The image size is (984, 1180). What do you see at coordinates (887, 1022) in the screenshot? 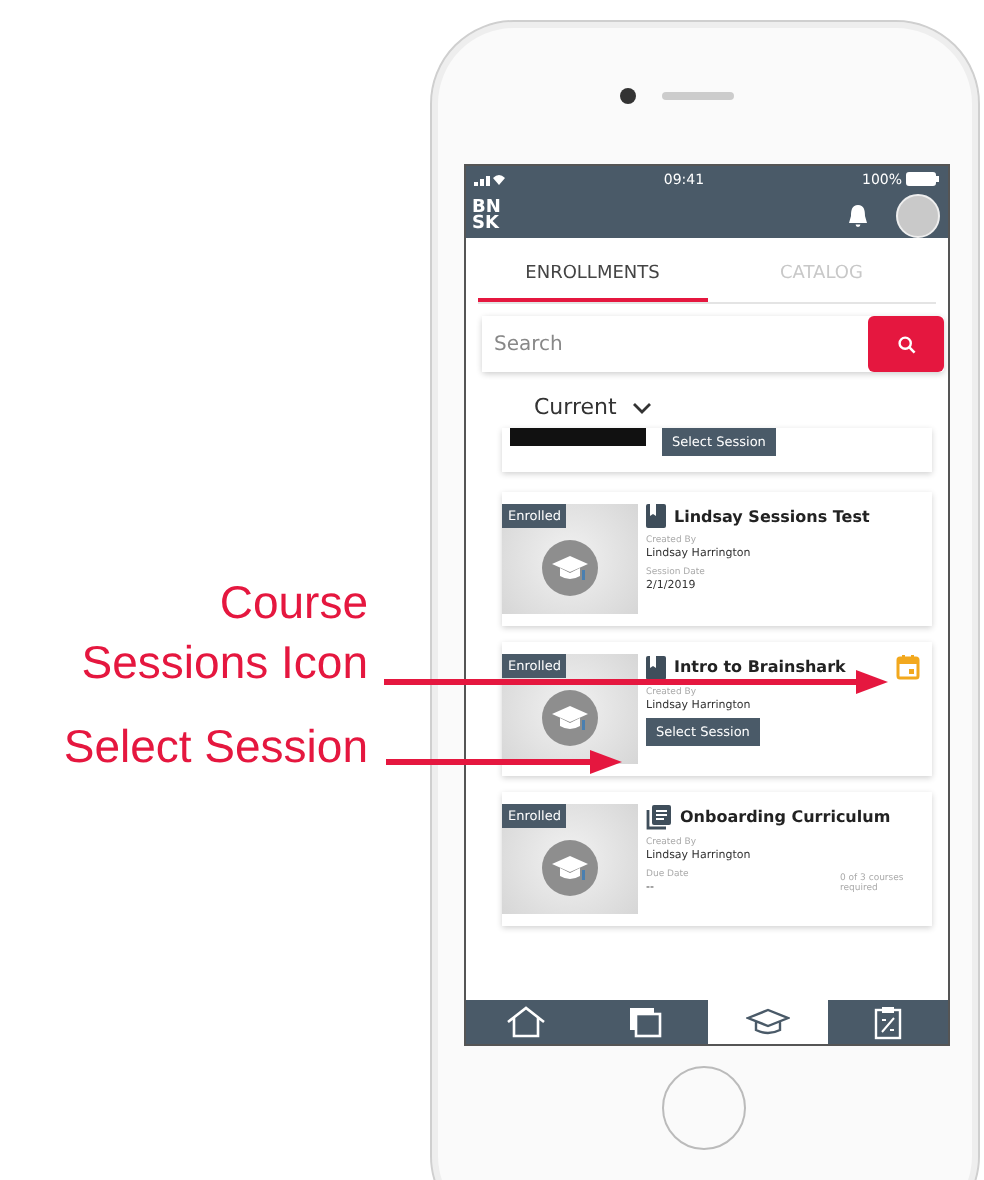
I see `clipboard-icon` at bounding box center [887, 1022].